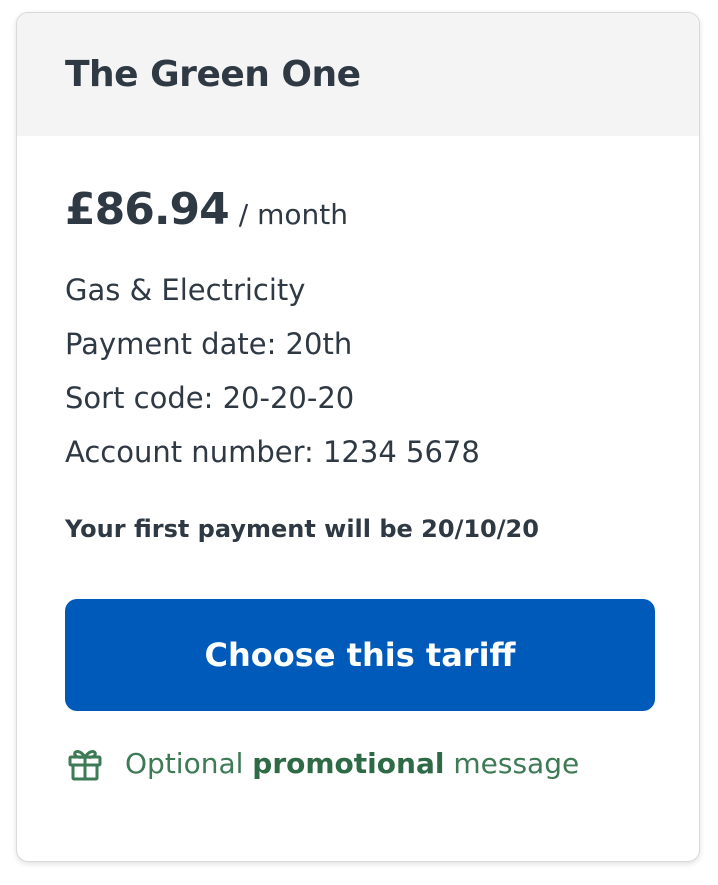 This screenshot has width=718, height=885. Describe the element at coordinates (348, 763) in the screenshot. I see `promo-emphasis: promotional` at that location.